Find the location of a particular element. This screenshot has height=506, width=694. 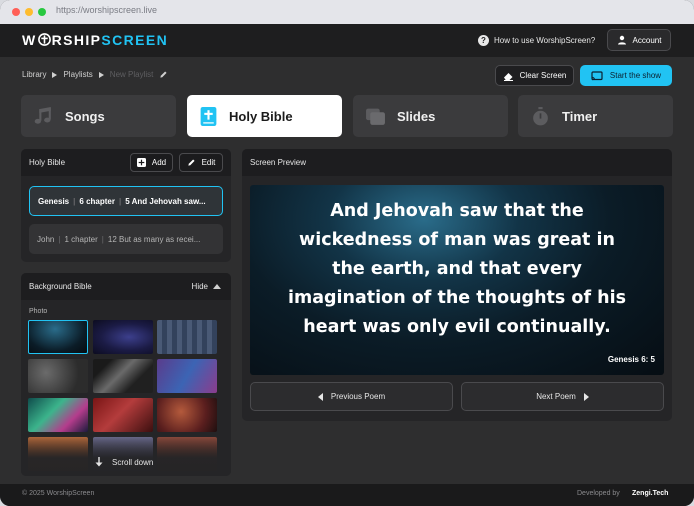

music-note-icon is located at coordinates (42, 115).